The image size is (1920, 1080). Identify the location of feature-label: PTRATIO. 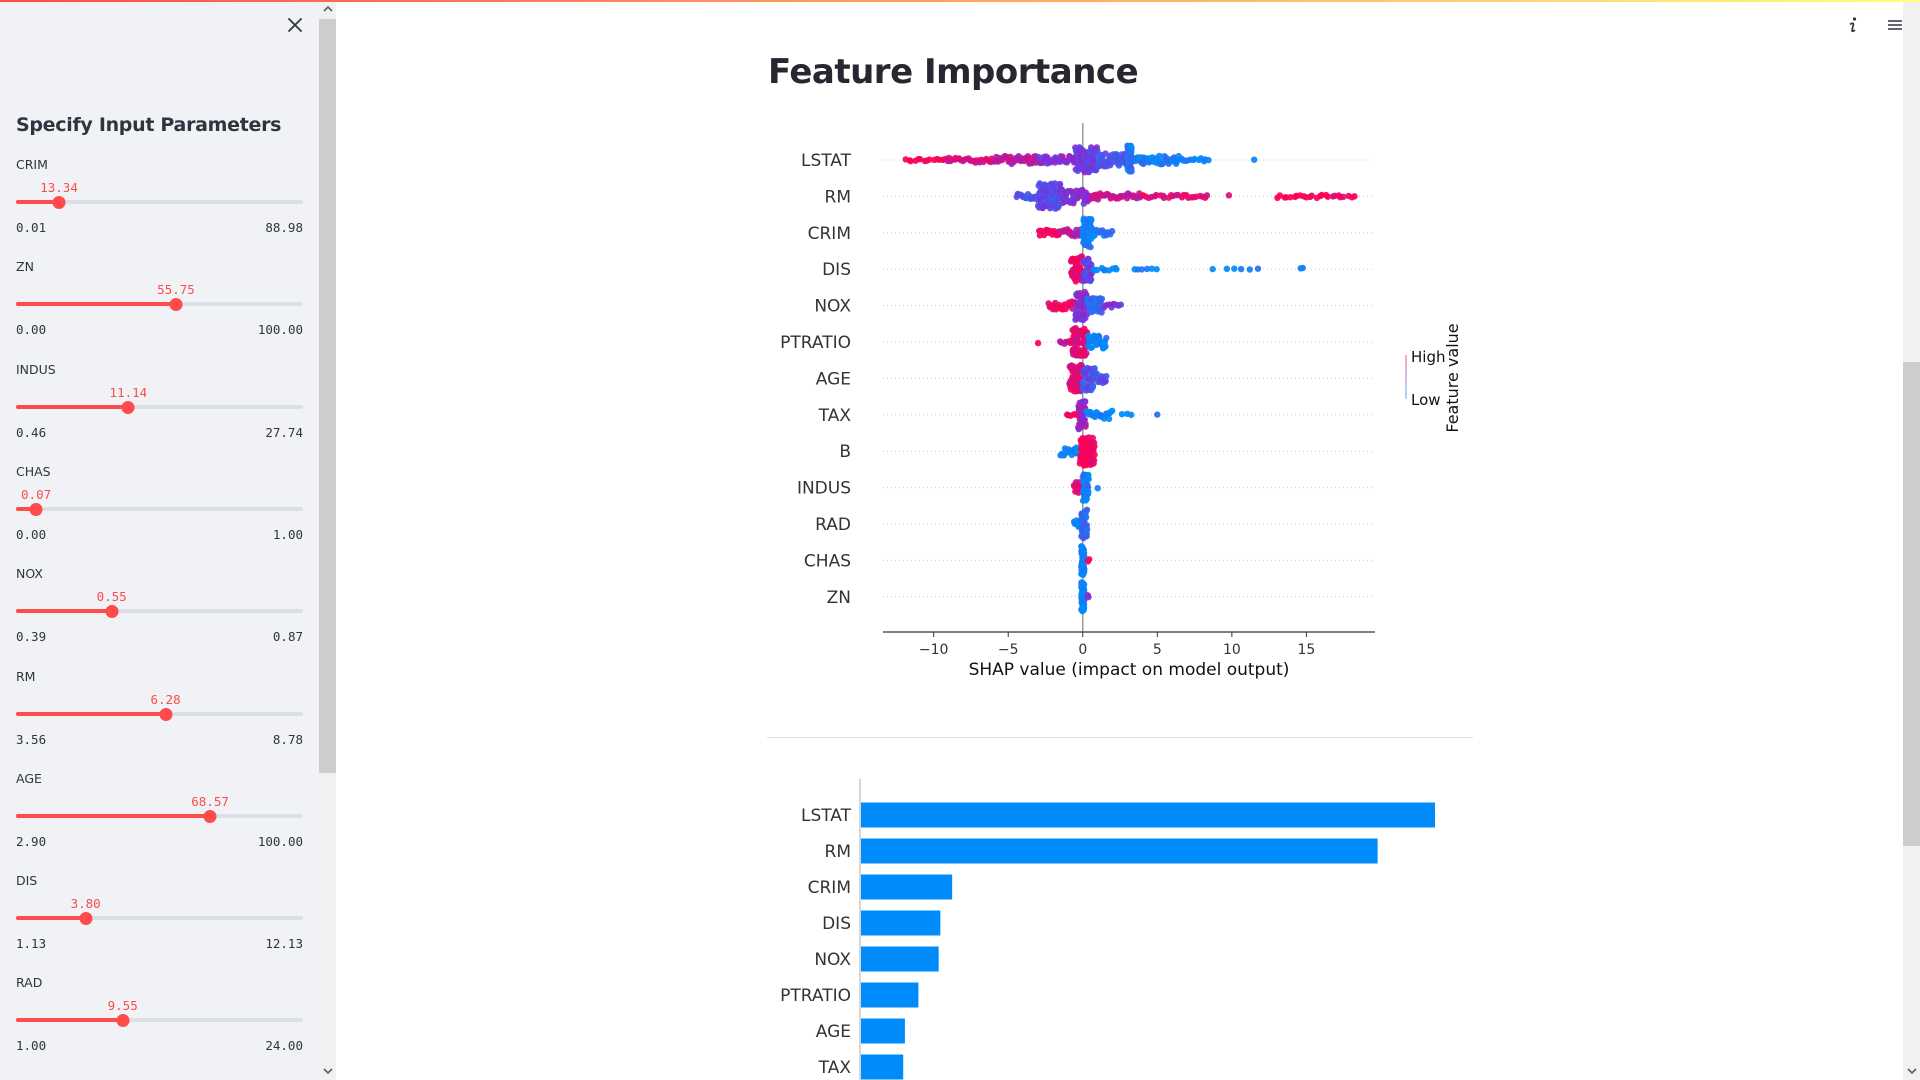
(815, 343).